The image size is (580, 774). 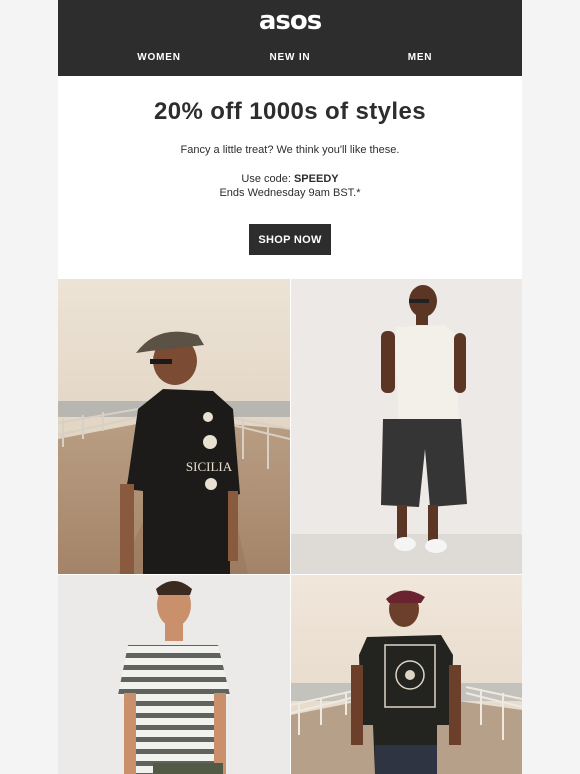 What do you see at coordinates (290, 38) in the screenshot?
I see `header-bar: asos WOMEN NEW IN MEN` at bounding box center [290, 38].